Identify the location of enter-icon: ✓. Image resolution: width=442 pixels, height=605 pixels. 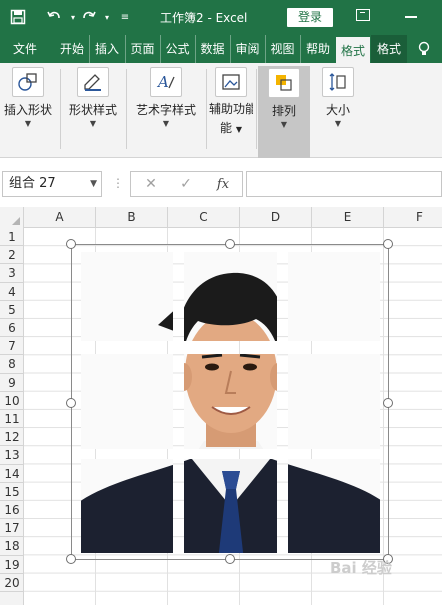
(186, 184).